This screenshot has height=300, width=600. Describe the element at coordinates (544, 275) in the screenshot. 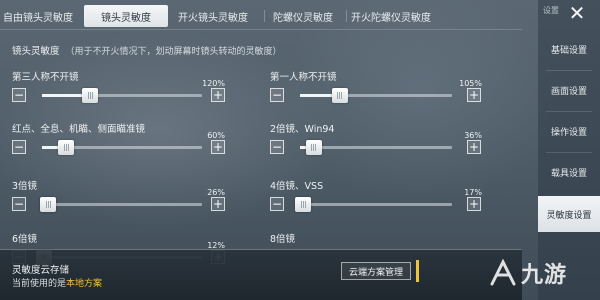

I see `watermark-text: 九游` at that location.